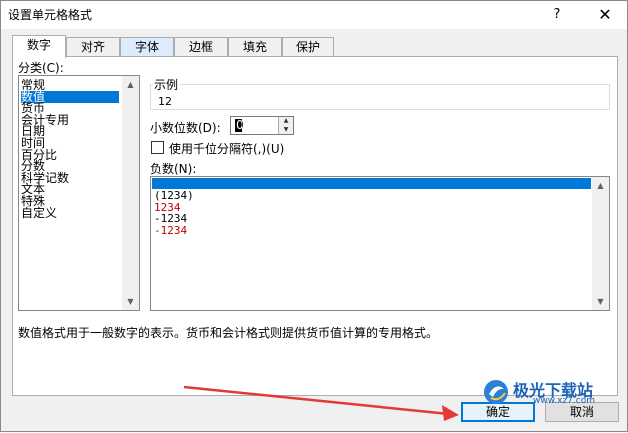 The height and width of the screenshot is (433, 628). I want to click on negative-scrollbar: ▲ ▼, so click(600, 243).